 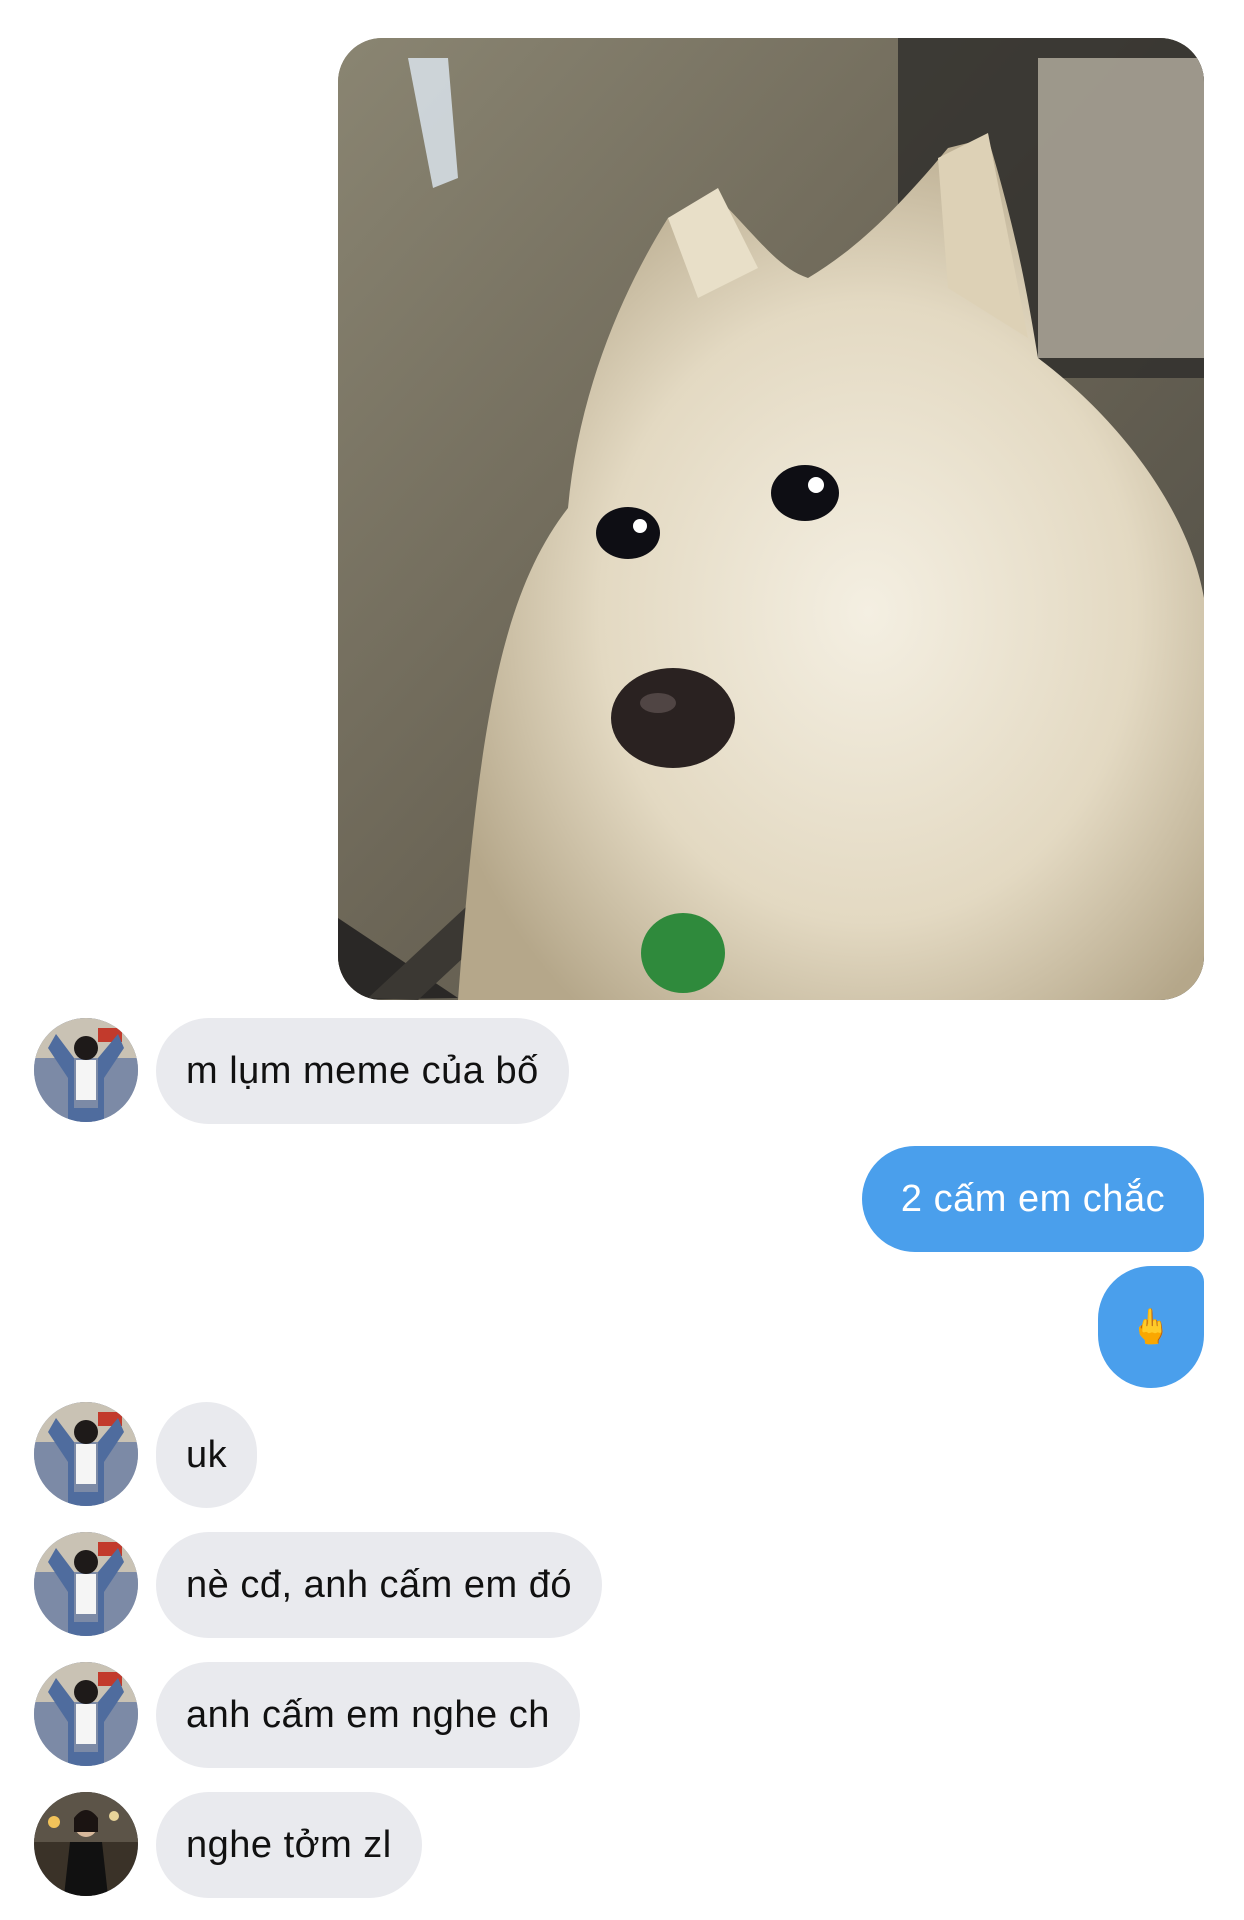 I want to click on message-text: anh cấm em nghe ch, so click(x=368, y=1714).